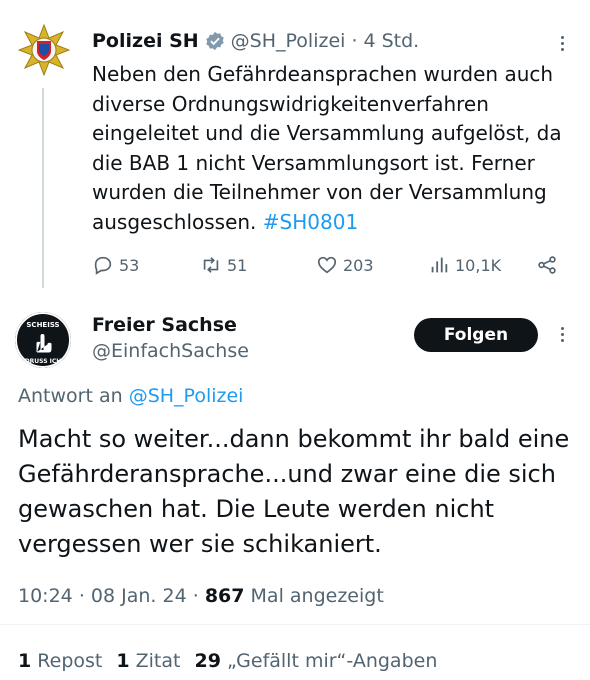  I want to click on tweet2-meta: 10:24 · 08 Jan. 24 · 867 Mal angezeigt, so click(201, 596).